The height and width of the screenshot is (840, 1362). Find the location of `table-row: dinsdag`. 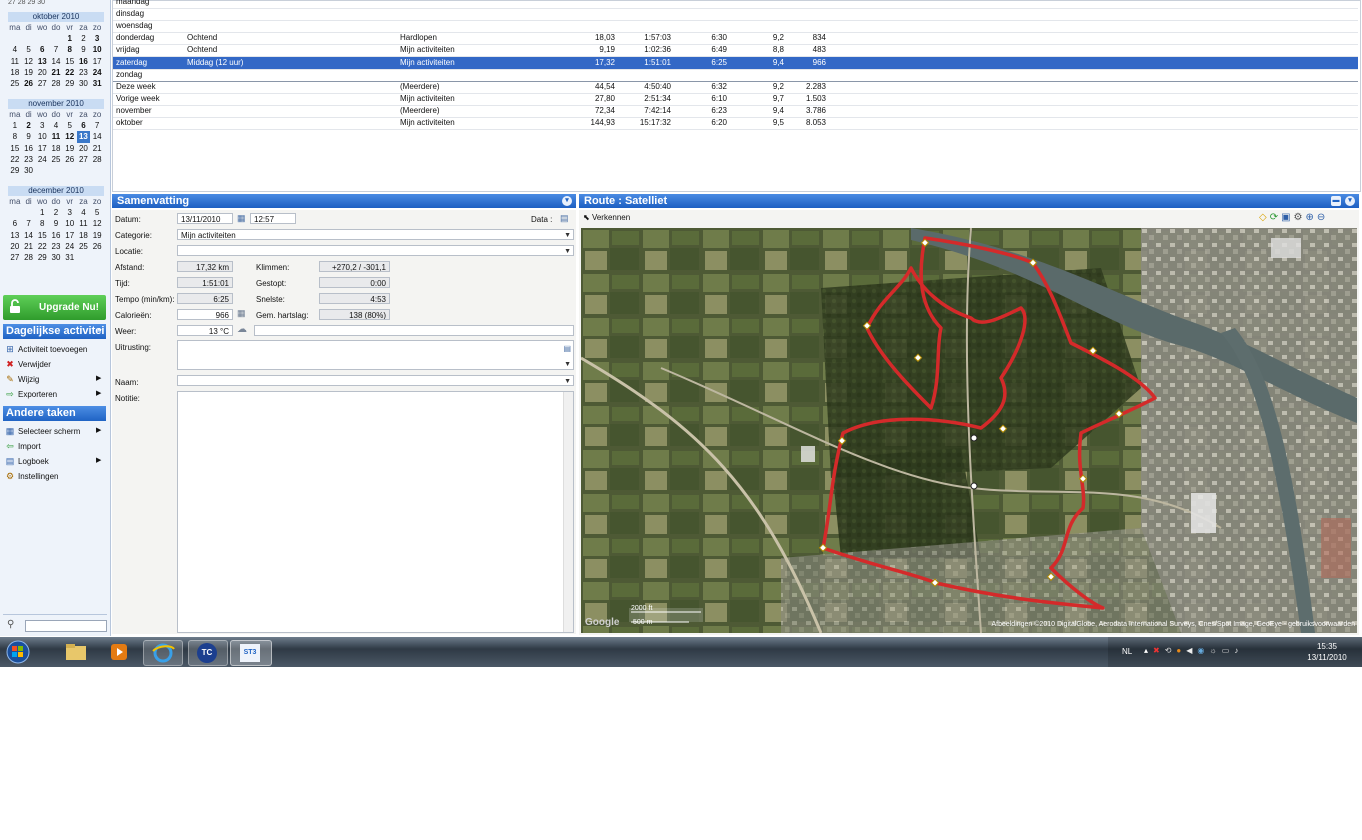

table-row: dinsdag is located at coordinates (735, 15).